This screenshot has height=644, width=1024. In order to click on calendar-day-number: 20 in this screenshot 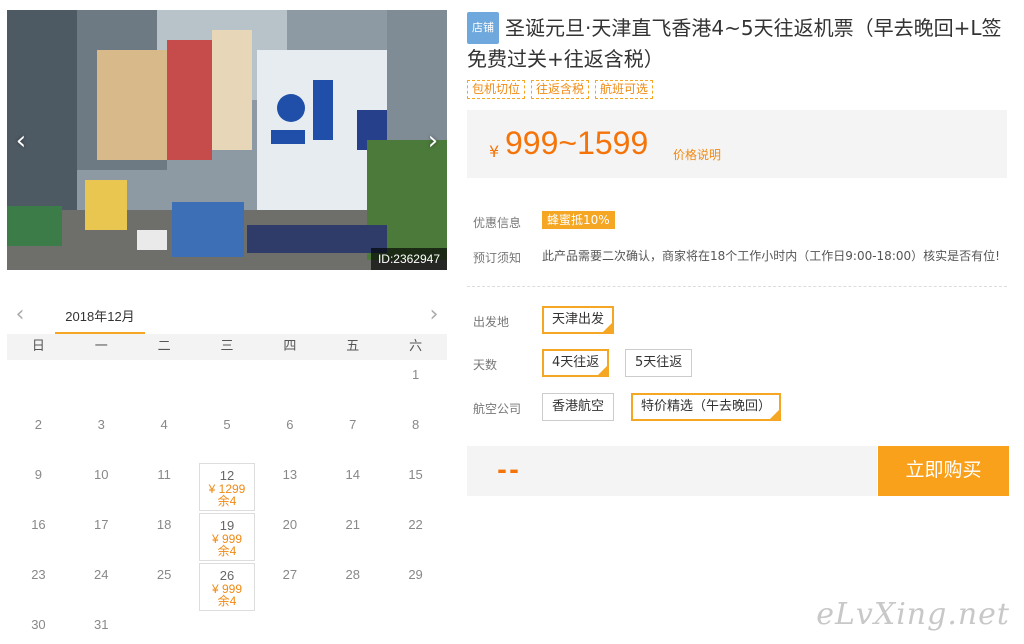, I will do `click(290, 524)`.